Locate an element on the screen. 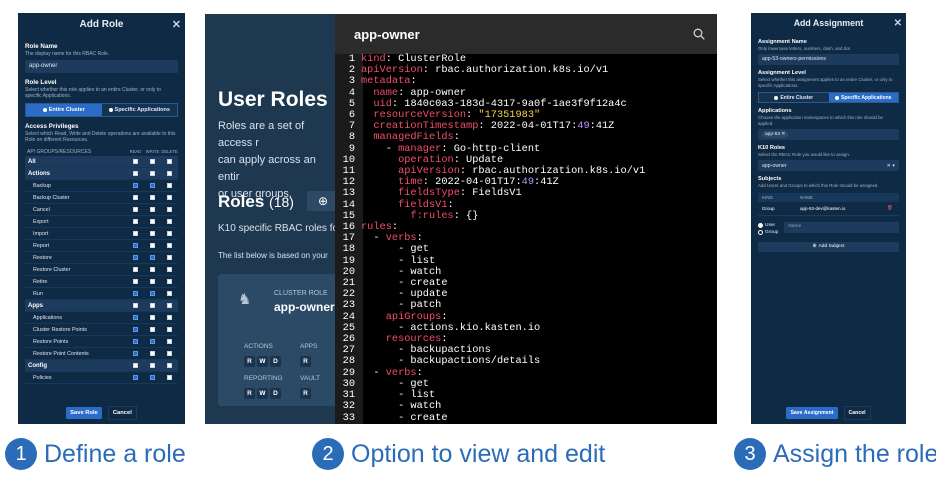 The width and height of the screenshot is (936, 480). radio-group: Group is located at coordinates (768, 232).